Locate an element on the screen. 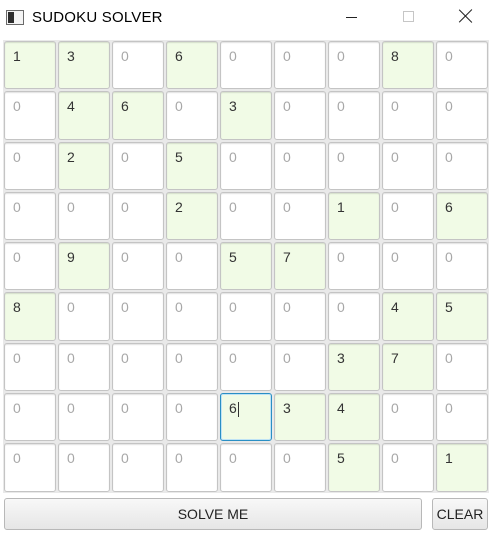  cell-value: 5 is located at coordinates (341, 458).